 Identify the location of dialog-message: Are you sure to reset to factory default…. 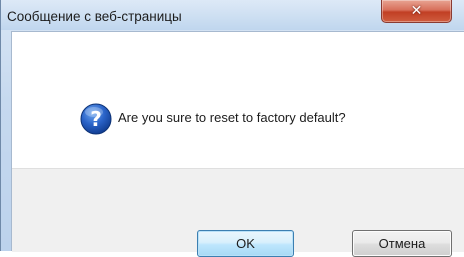
(232, 117).